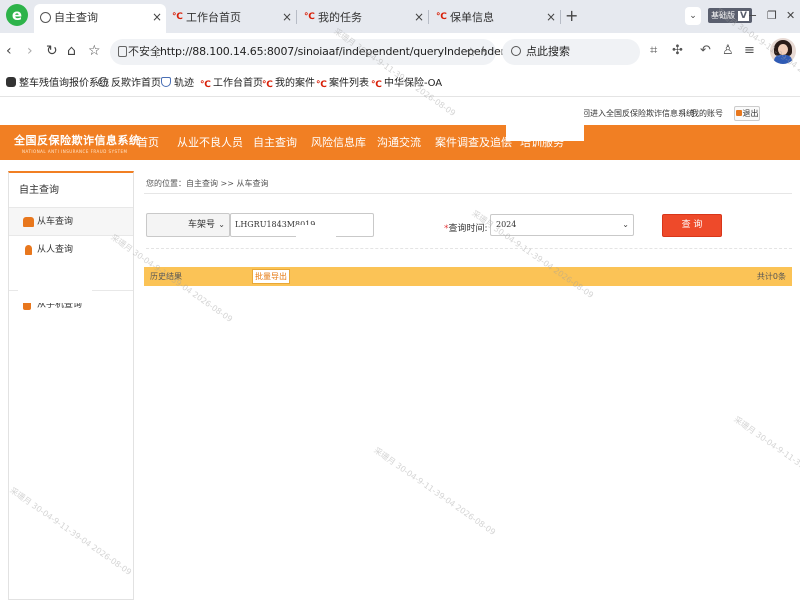 The width and height of the screenshot is (800, 600). What do you see at coordinates (749, 51) in the screenshot?
I see `menu-icon: ≡` at bounding box center [749, 51].